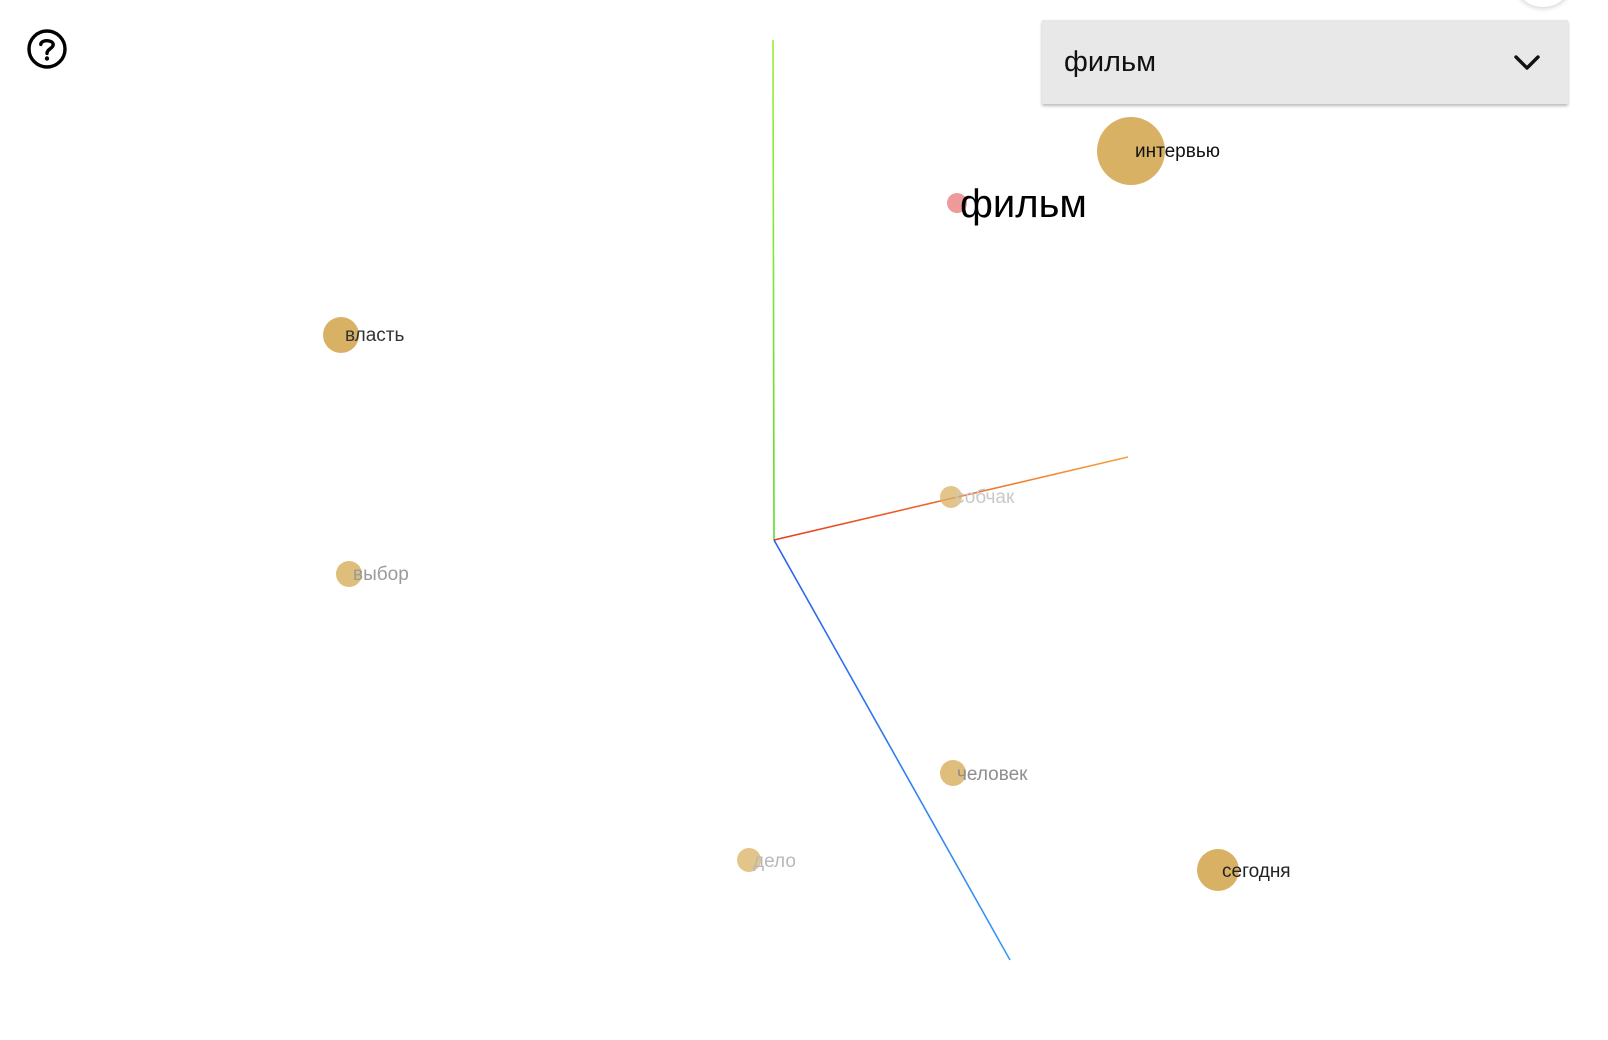  I want to click on word-label: дело, so click(774, 861).